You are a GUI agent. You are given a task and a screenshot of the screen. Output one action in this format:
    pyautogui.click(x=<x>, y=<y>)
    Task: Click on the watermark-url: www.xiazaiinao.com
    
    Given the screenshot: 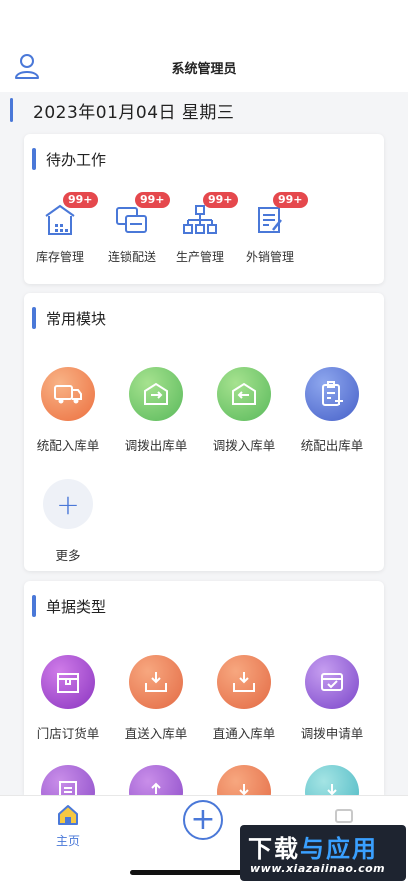 What is the action you would take?
    pyautogui.click(x=318, y=868)
    